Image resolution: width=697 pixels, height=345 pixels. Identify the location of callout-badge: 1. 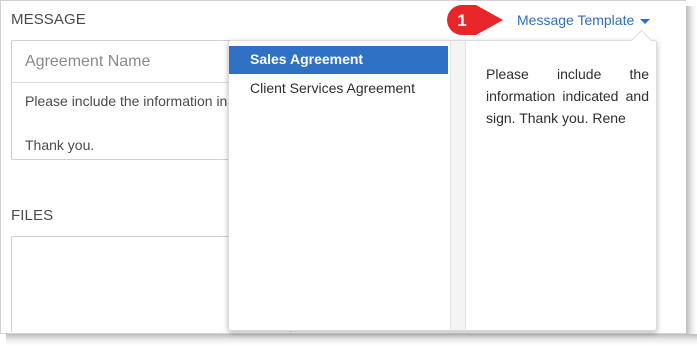
(475, 20).